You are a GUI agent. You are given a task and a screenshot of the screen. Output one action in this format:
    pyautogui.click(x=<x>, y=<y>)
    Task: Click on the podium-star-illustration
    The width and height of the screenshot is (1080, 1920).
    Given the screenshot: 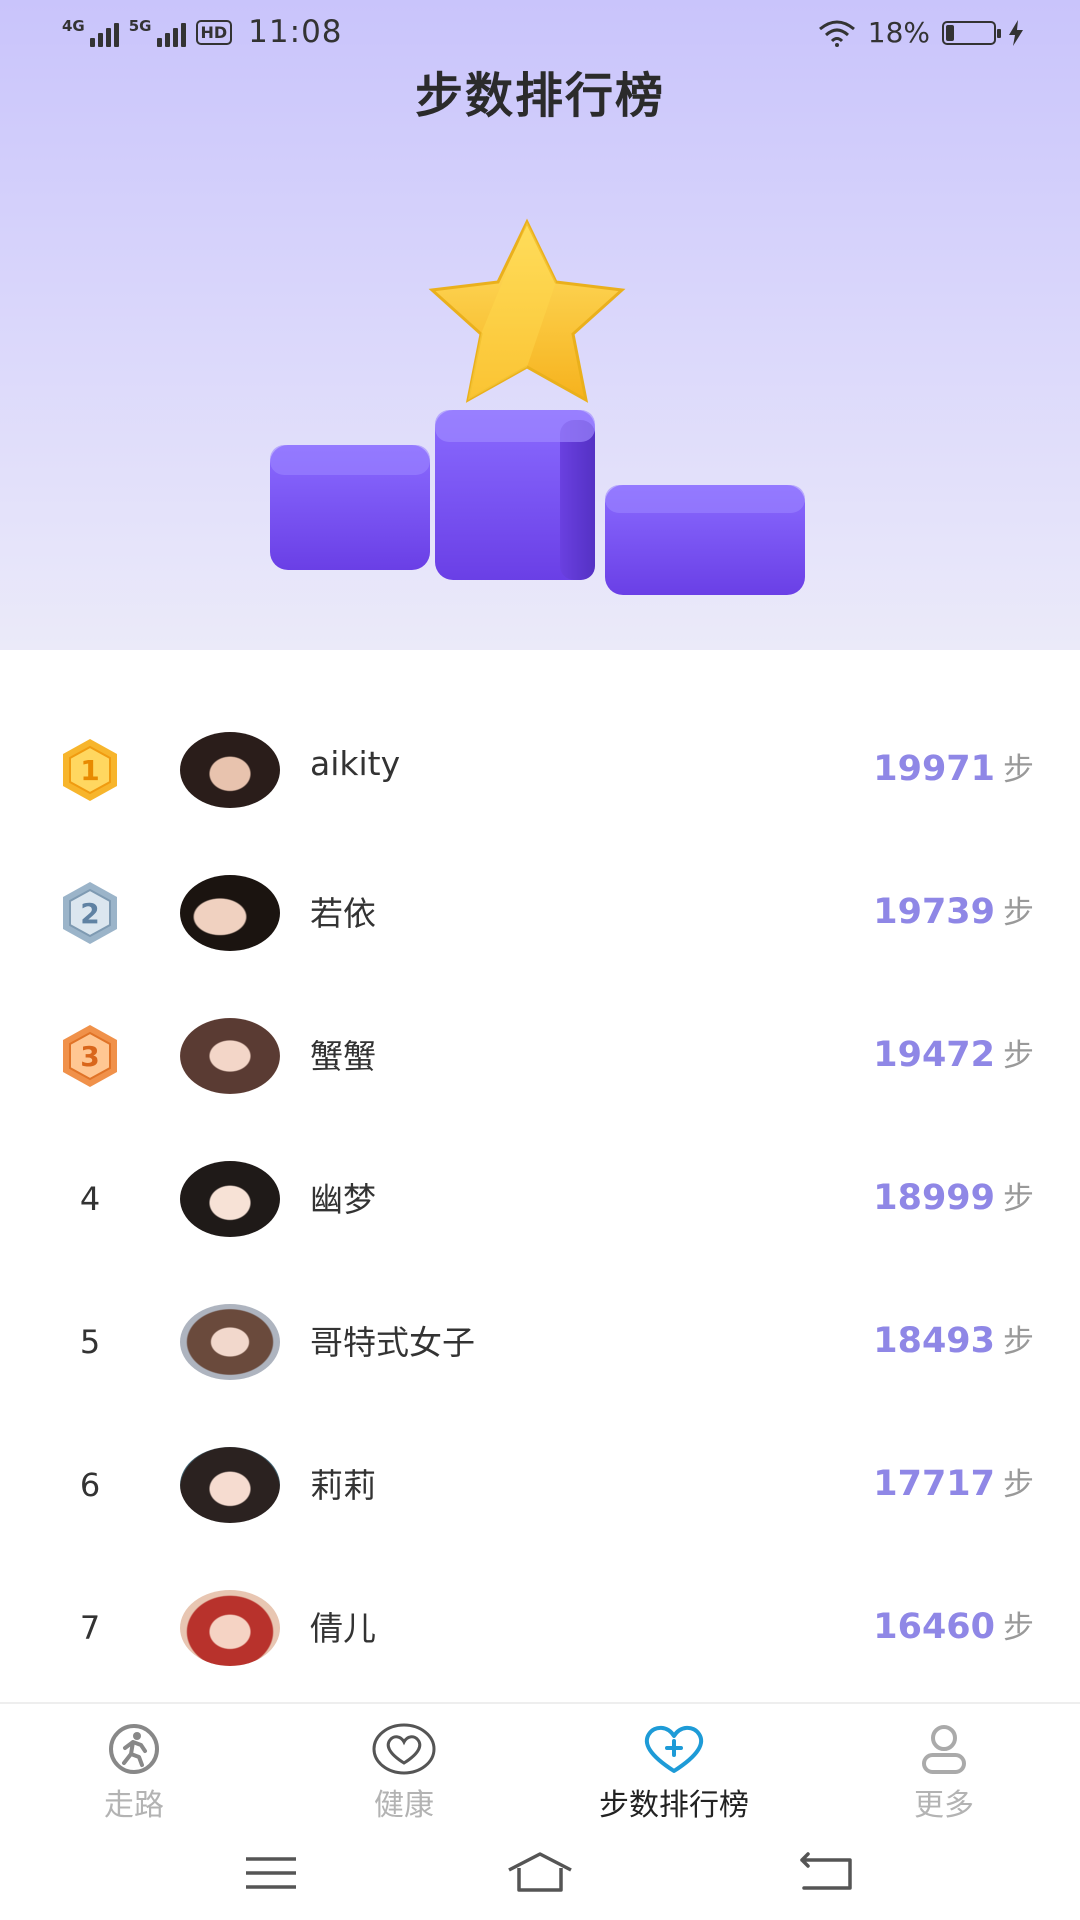 What is the action you would take?
    pyautogui.click(x=537, y=406)
    